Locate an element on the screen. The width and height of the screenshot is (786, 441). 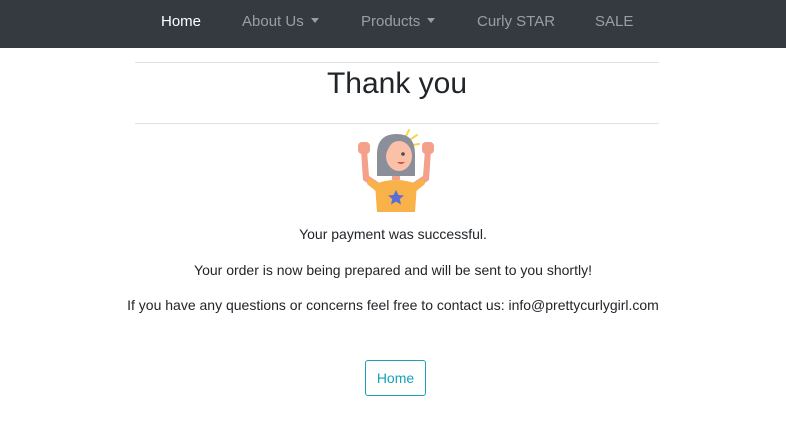
bottom-divider is located at coordinates (397, 123).